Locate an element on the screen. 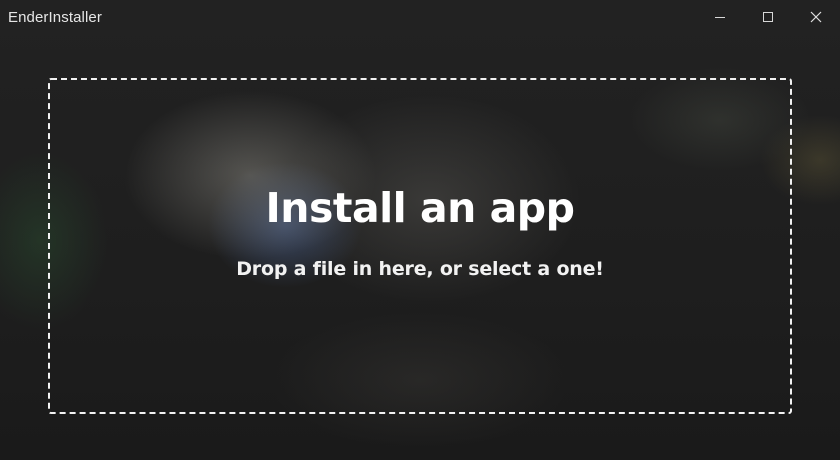 The image size is (840, 460). minimize-button is located at coordinates (720, 17).